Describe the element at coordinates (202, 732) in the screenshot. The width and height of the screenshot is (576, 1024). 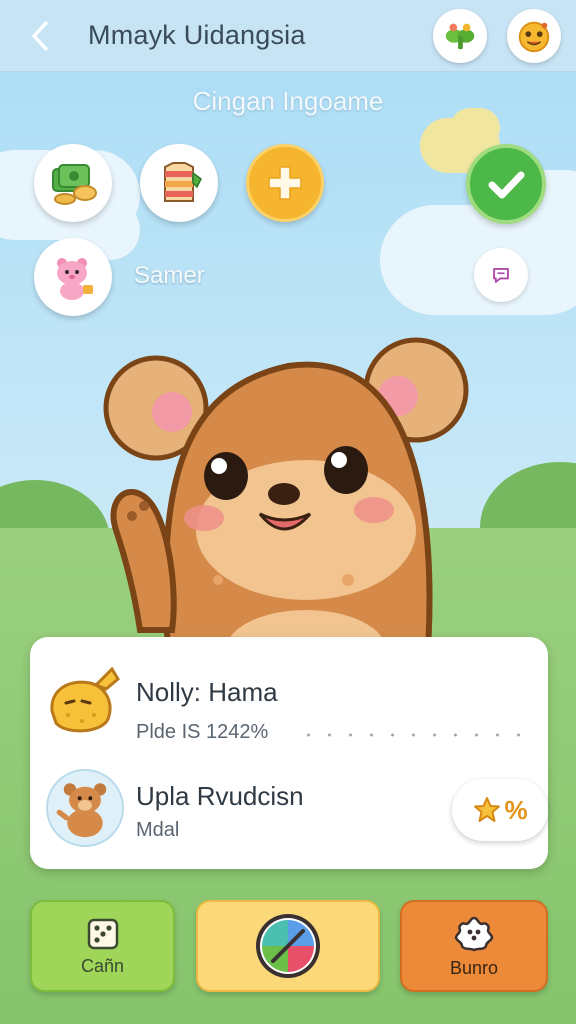
I see `row1-detail: Plde IS 1242%` at that location.